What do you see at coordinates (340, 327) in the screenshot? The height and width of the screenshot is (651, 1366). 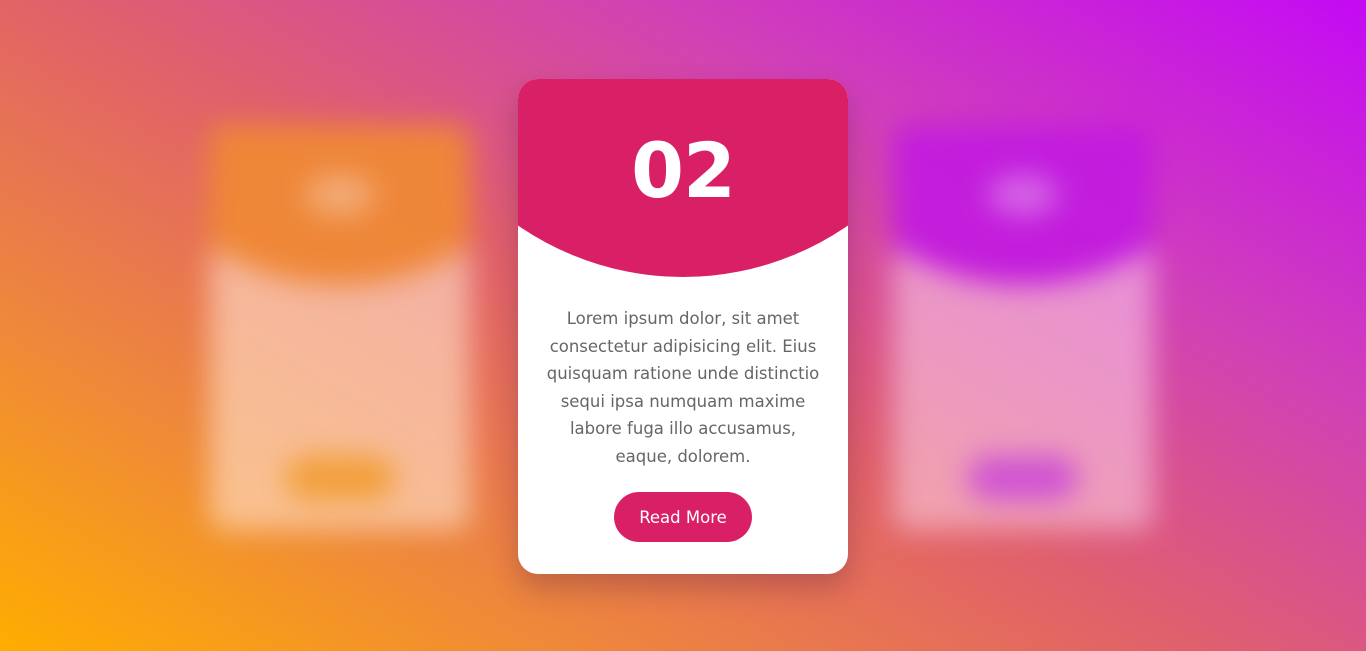 I see `card-left-blurred` at bounding box center [340, 327].